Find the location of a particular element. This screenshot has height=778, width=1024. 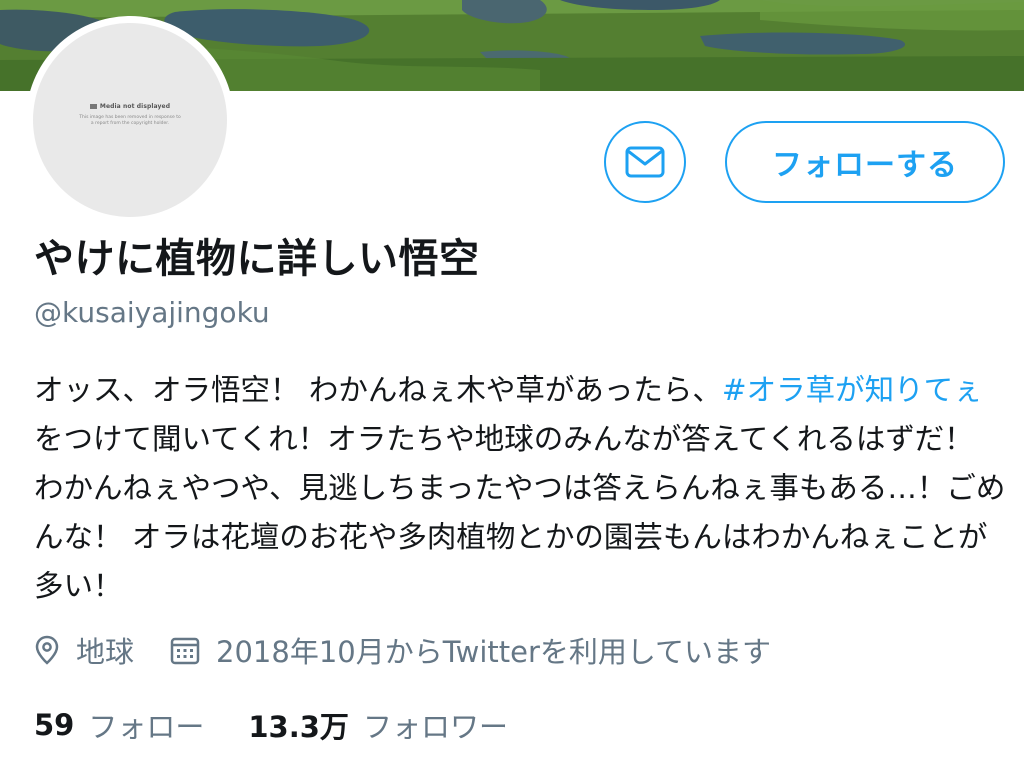

mail-icon is located at coordinates (645, 162).